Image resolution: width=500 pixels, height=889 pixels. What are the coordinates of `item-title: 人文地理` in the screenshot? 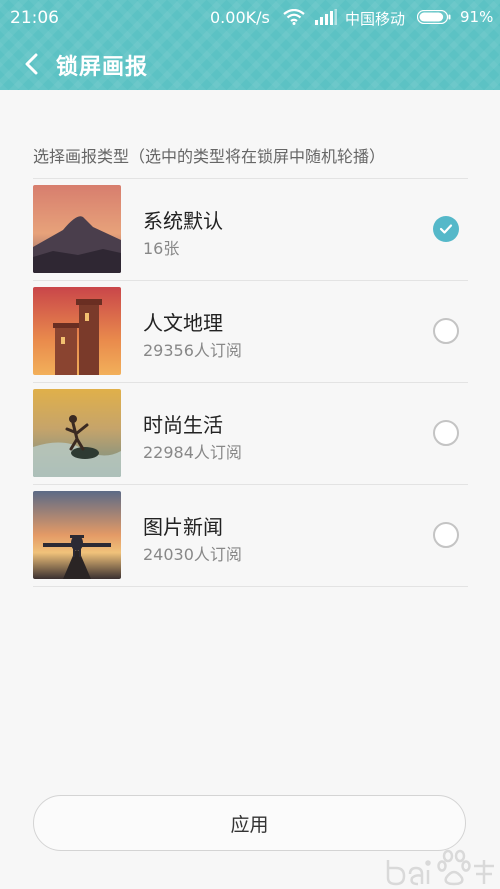 It's located at (183, 323).